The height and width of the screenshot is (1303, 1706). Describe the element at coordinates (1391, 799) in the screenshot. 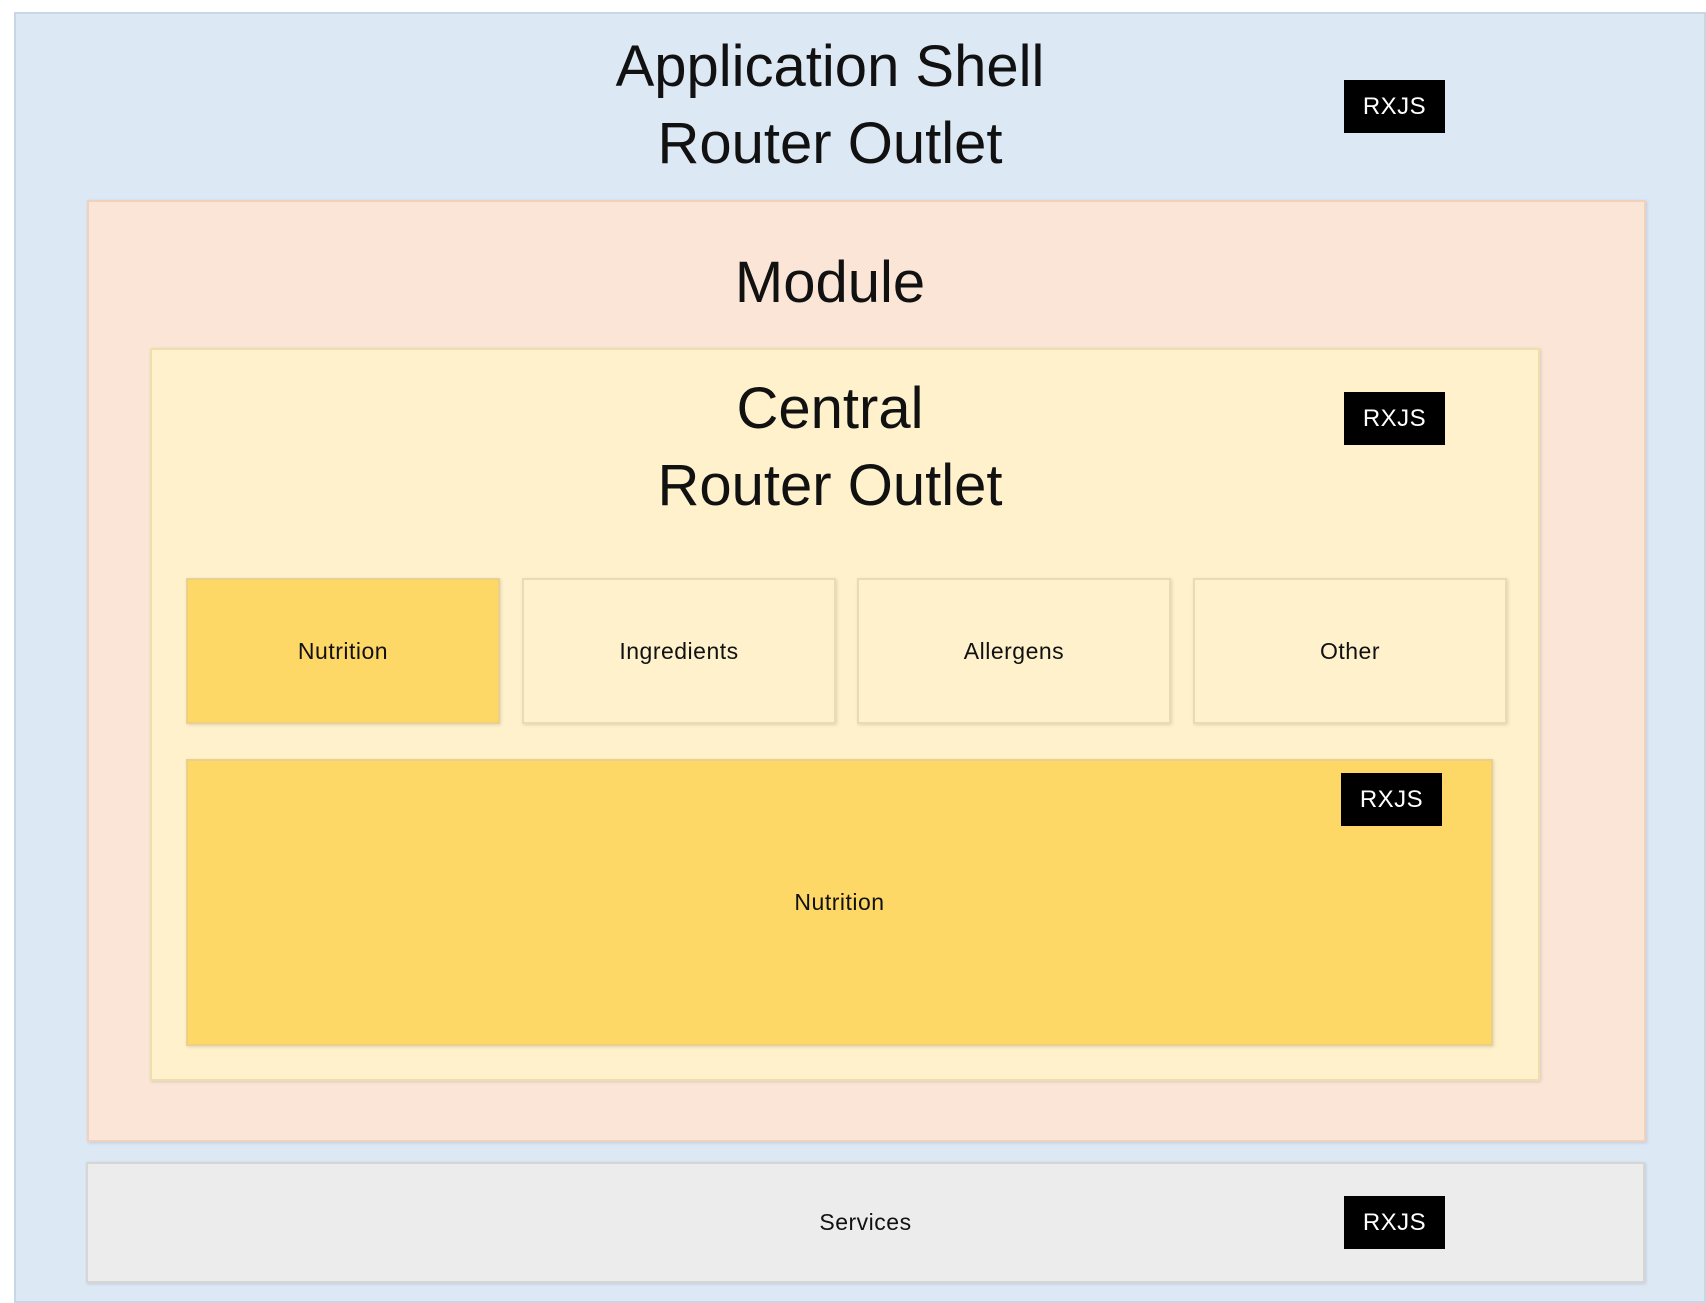

I see `content-rxjs-badge: RXJS` at that location.